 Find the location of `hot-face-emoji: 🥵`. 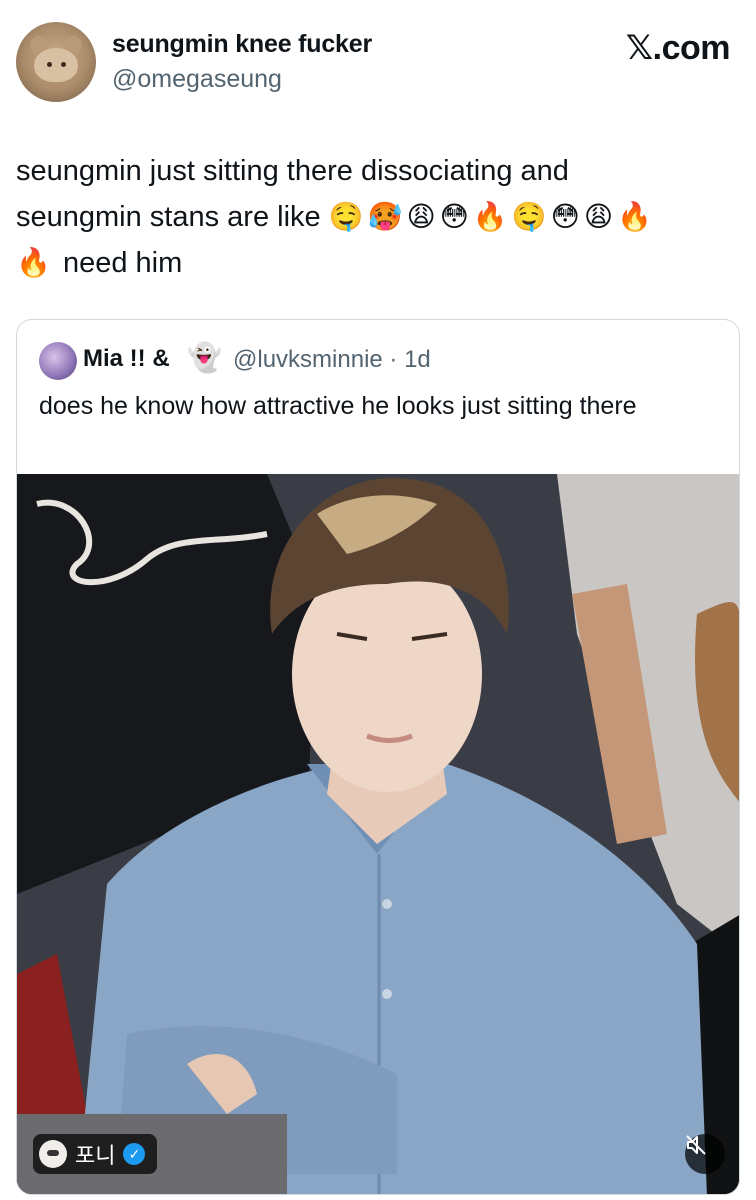

hot-face-emoji: 🥵 is located at coordinates (385, 216).